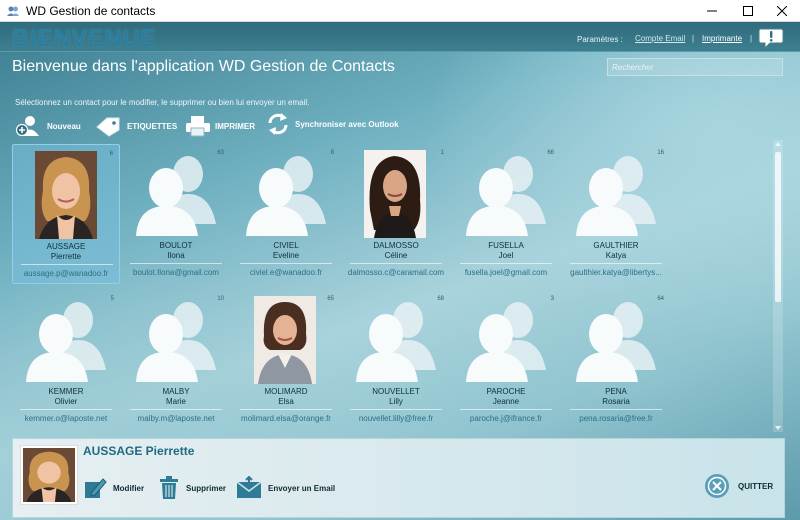  I want to click on contact-email: paroche.j@ifrance.fr, so click(506, 418).